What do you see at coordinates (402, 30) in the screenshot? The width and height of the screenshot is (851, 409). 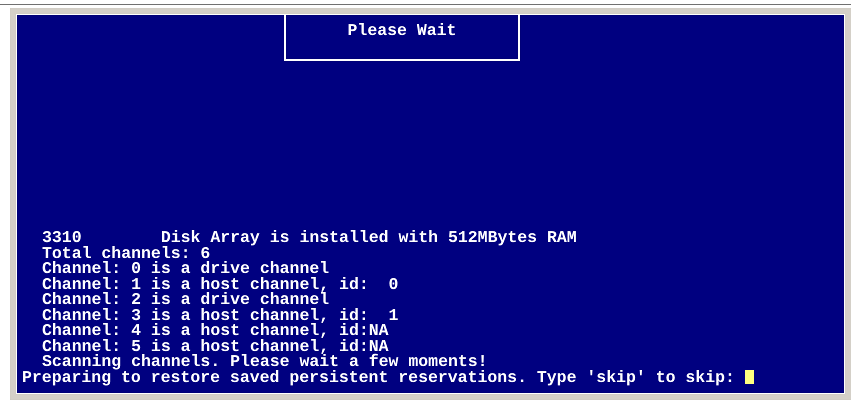 I see `dialog-title: Please Wait` at bounding box center [402, 30].